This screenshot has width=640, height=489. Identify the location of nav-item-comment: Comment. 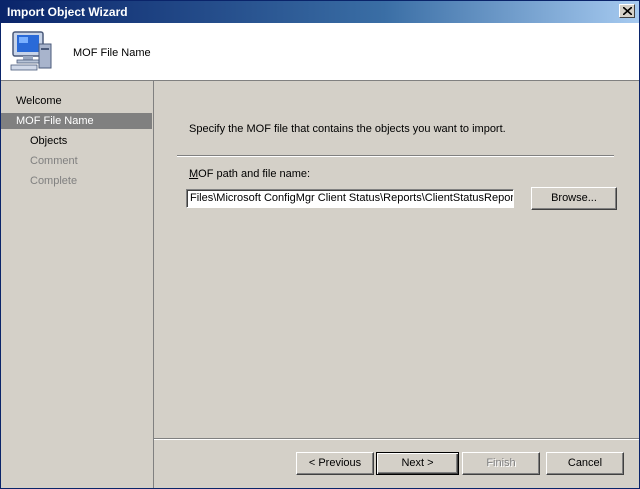
(54, 161).